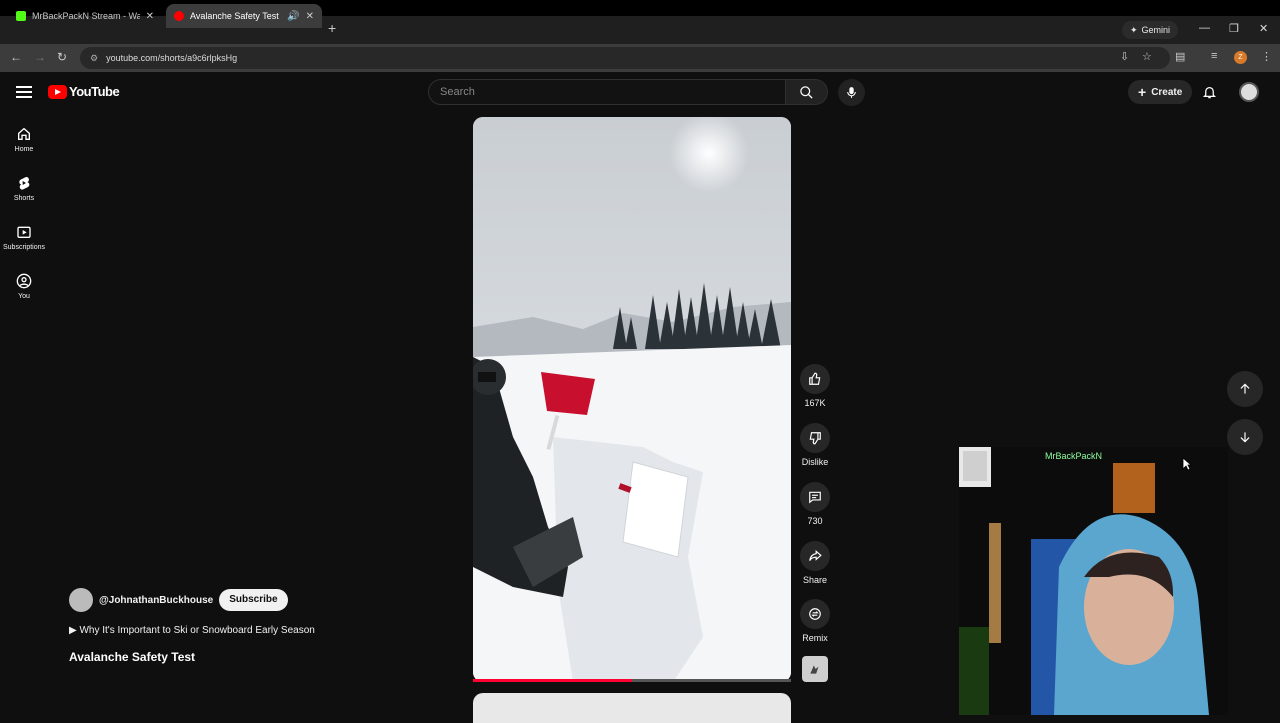  I want to click on sidebar-label: You, so click(24, 296).